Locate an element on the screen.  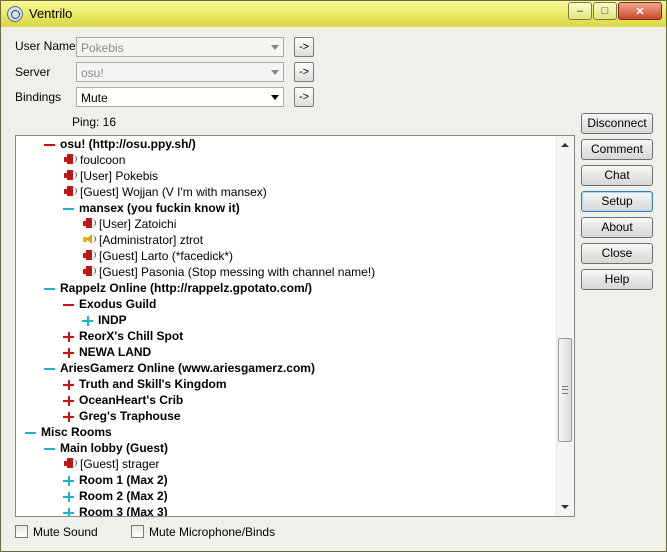
channel-row: osu! (http://osu.ppy.sh/) is located at coordinates (120, 144).